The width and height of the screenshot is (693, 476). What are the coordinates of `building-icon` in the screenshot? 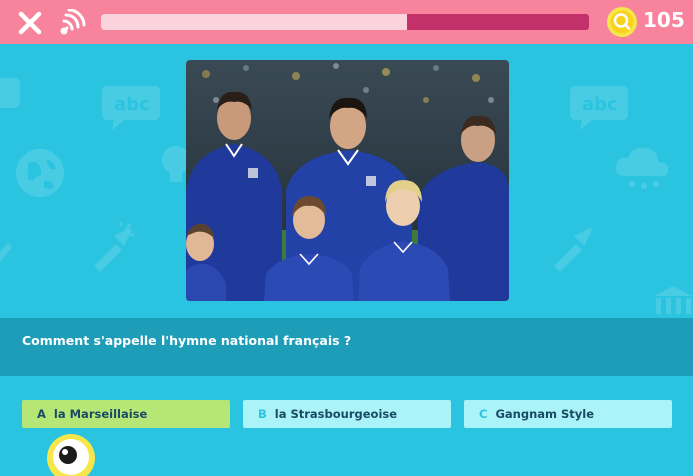 It's located at (673, 300).